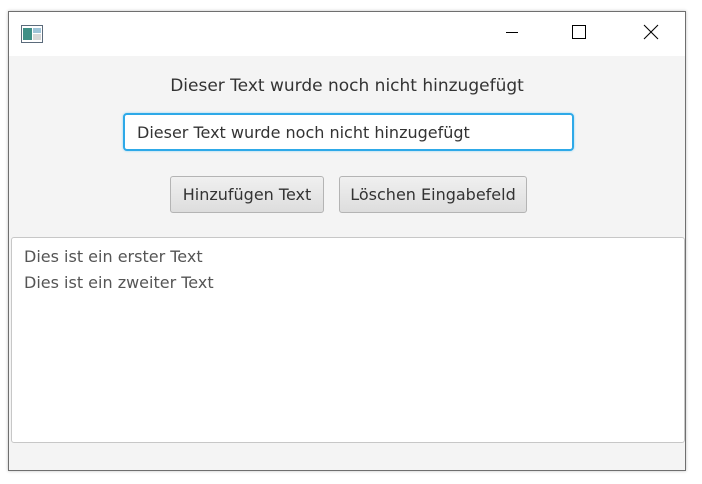  What do you see at coordinates (348, 132) in the screenshot?
I see `text-input-field` at bounding box center [348, 132].